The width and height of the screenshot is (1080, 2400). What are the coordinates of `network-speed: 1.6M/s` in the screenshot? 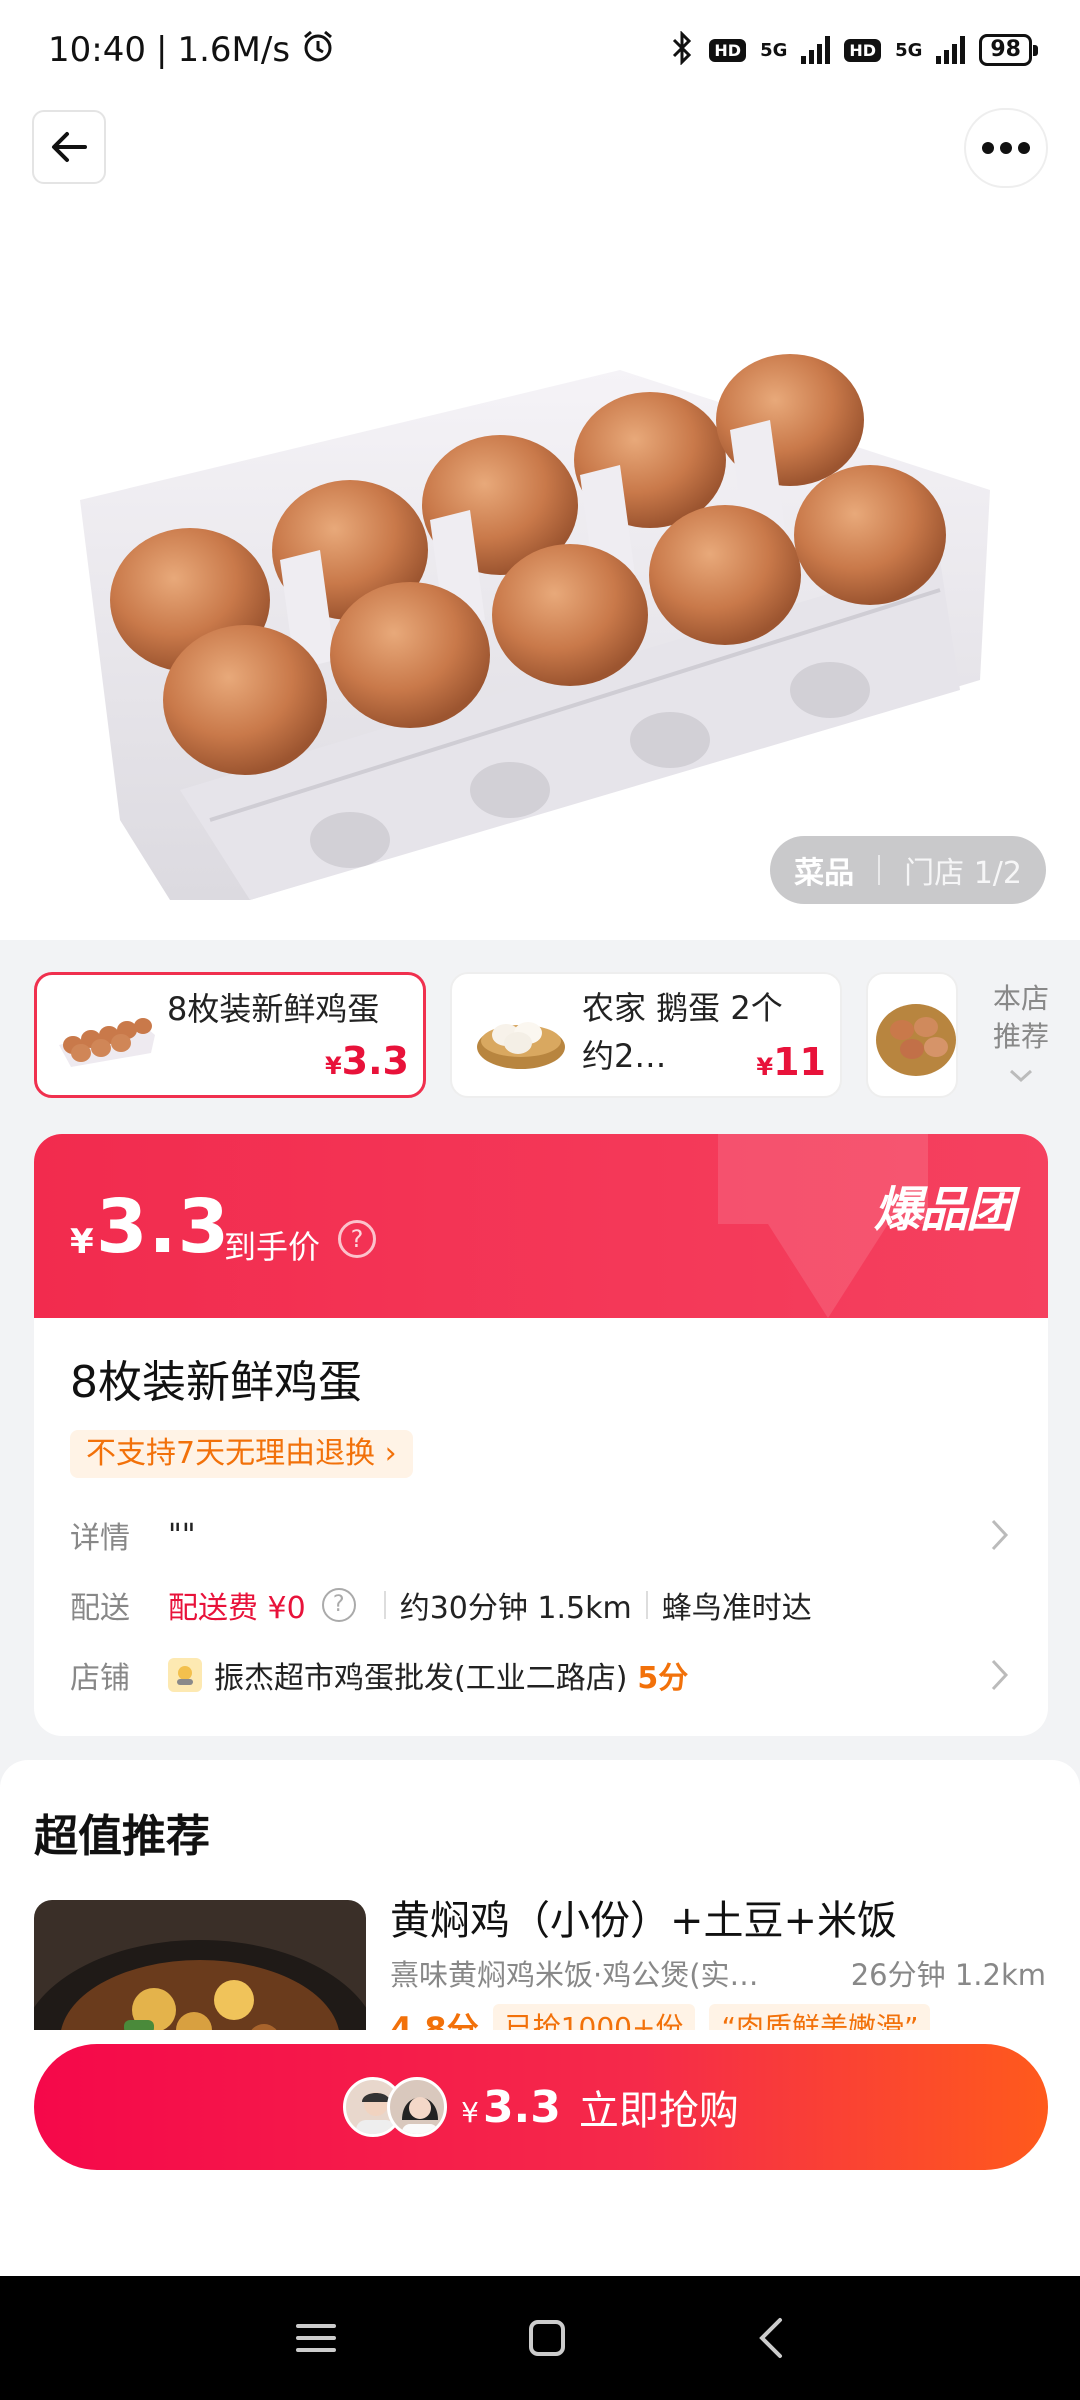 It's located at (234, 50).